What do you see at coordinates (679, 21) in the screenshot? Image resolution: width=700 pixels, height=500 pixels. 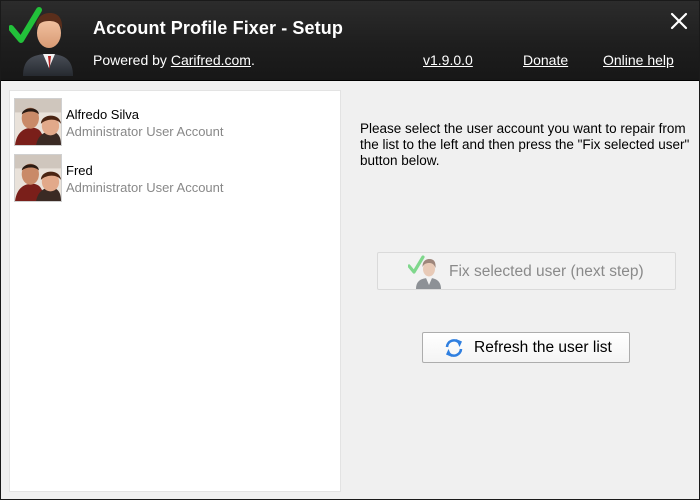 I see `close-icon` at bounding box center [679, 21].